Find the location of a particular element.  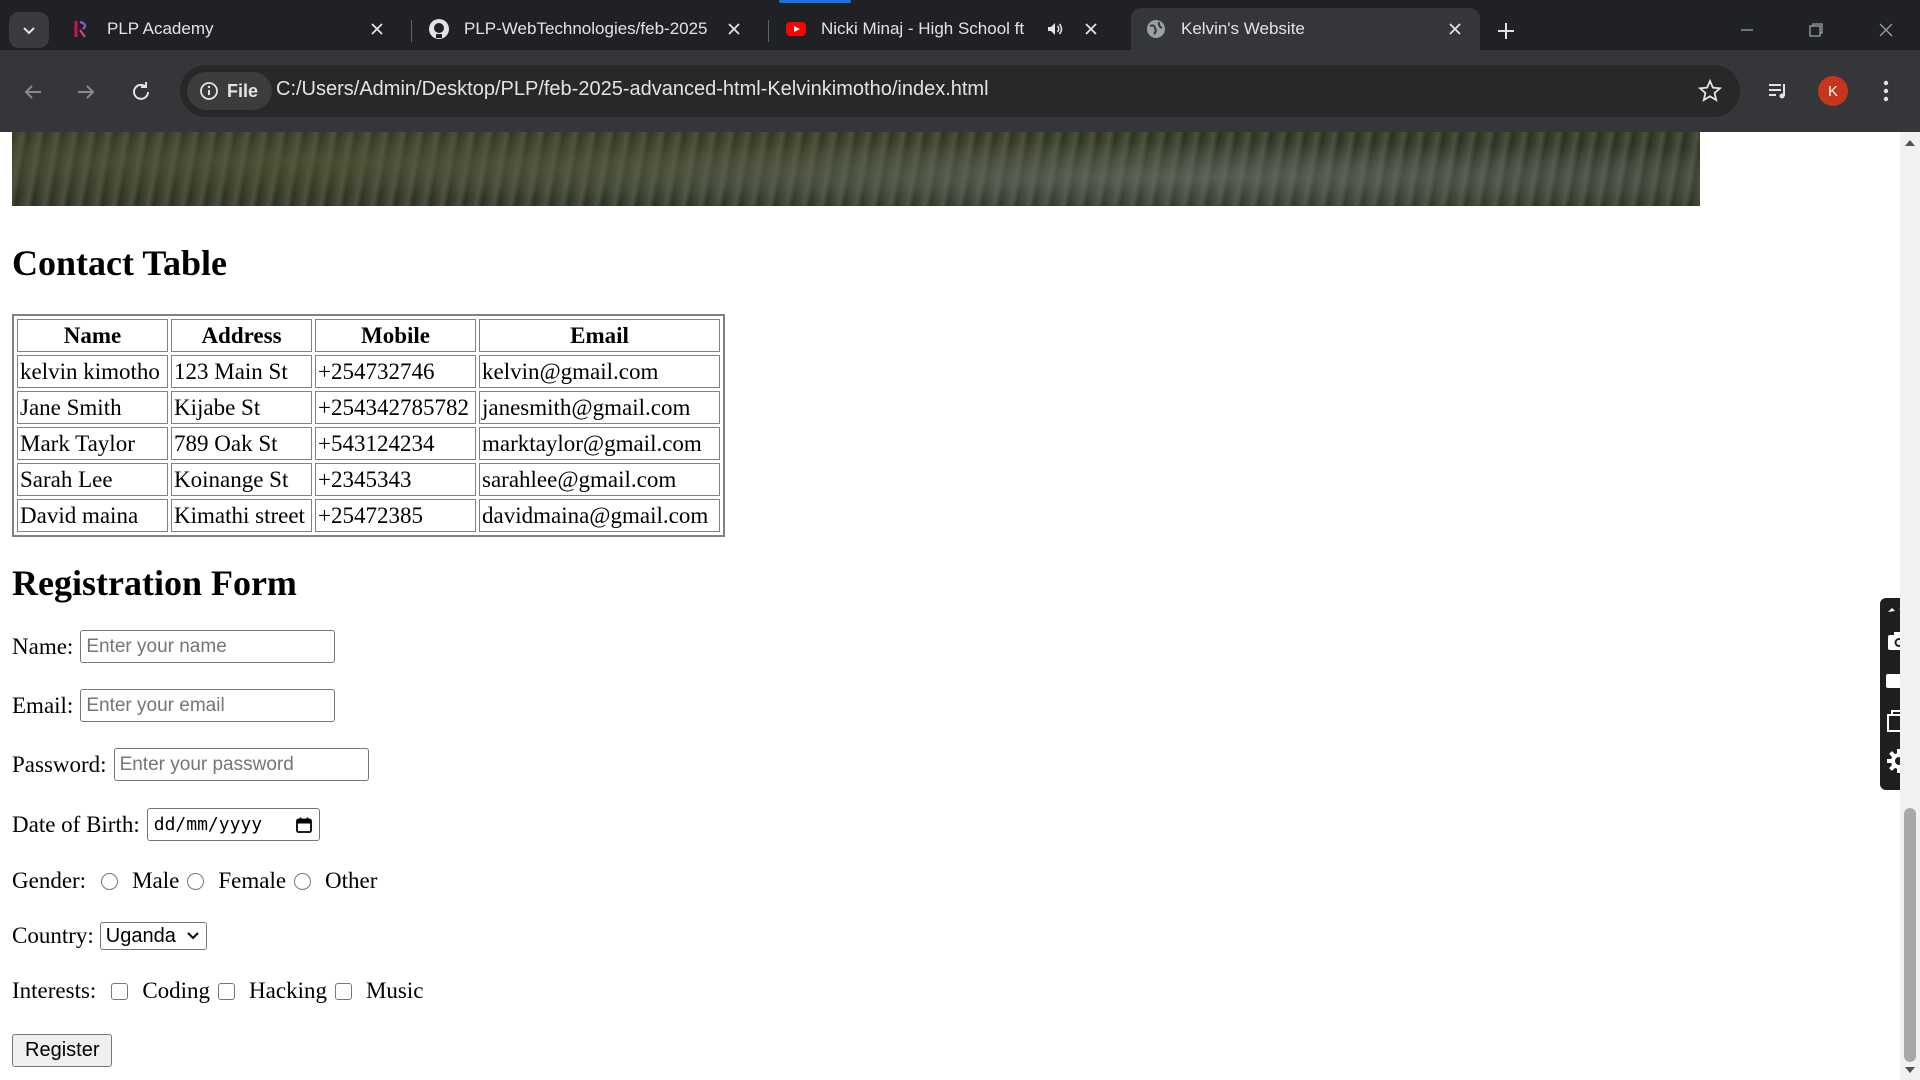

avatar: K is located at coordinates (1833, 91).